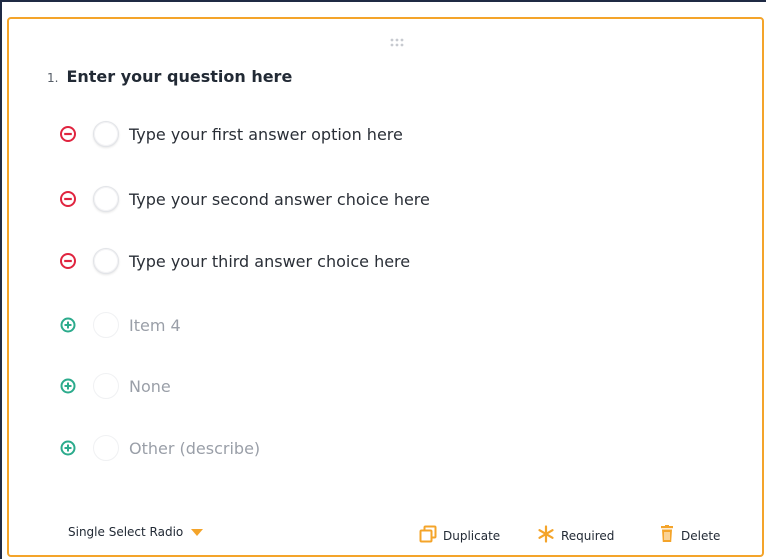 Image resolution: width=766 pixels, height=559 pixels. I want to click on answer-option: Type your second answer choice here, so click(244, 199).